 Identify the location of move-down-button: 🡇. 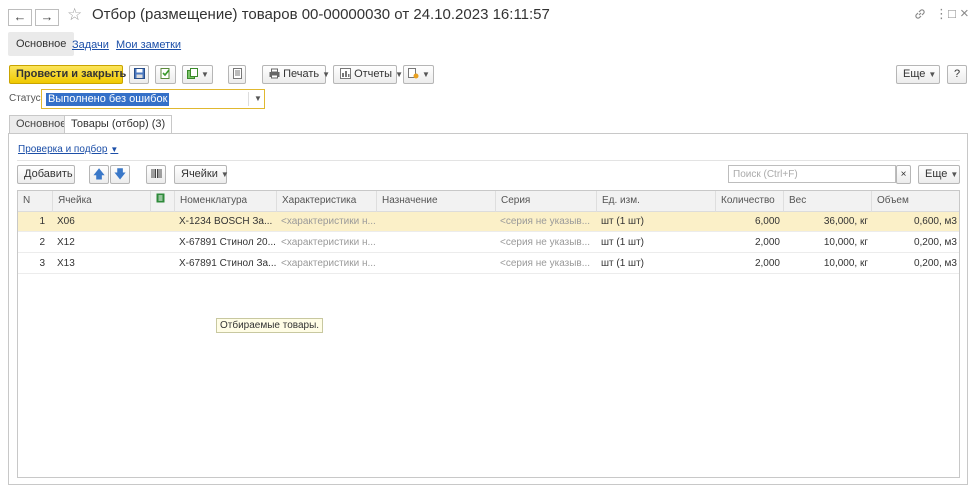
(120, 174).